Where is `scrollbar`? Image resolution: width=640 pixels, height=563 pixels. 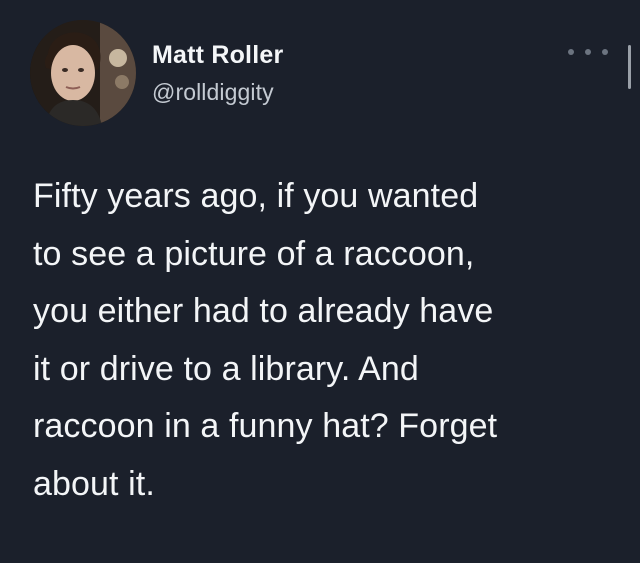 scrollbar is located at coordinates (629, 67).